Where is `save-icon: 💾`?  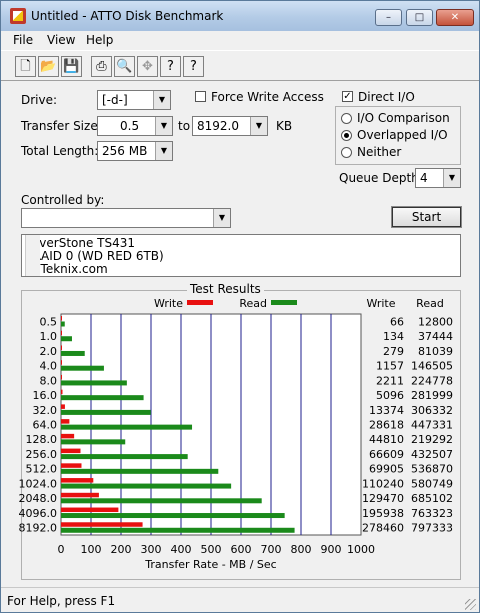
save-icon: 💾 is located at coordinates (71, 66).